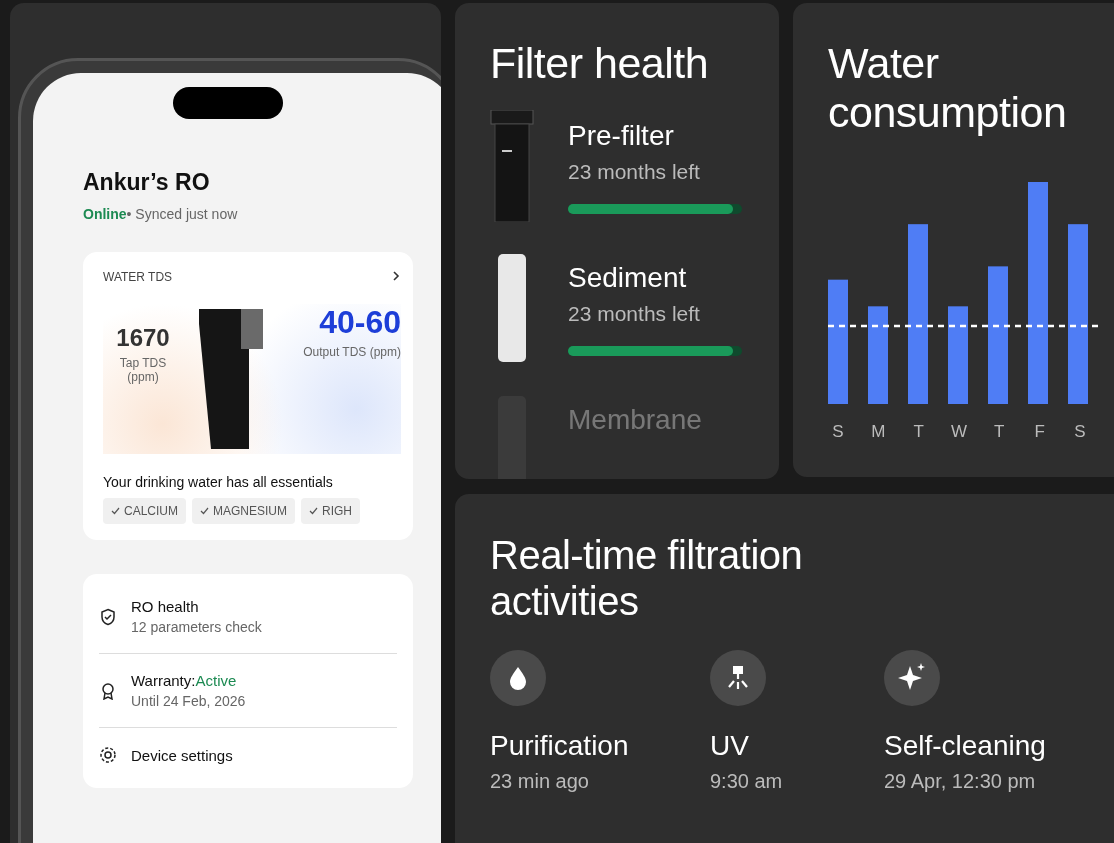  I want to click on activity-time: 23 min ago, so click(540, 781).